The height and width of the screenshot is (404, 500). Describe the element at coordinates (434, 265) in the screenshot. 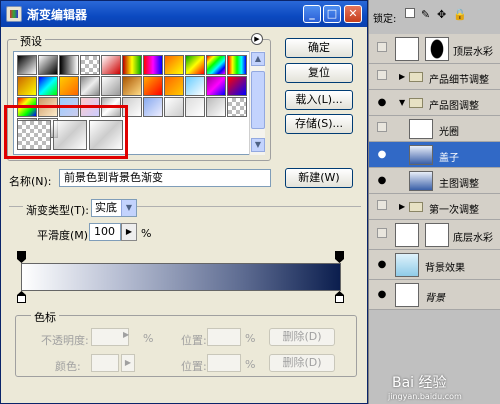

I see `layer-row: ● 背景效果` at that location.